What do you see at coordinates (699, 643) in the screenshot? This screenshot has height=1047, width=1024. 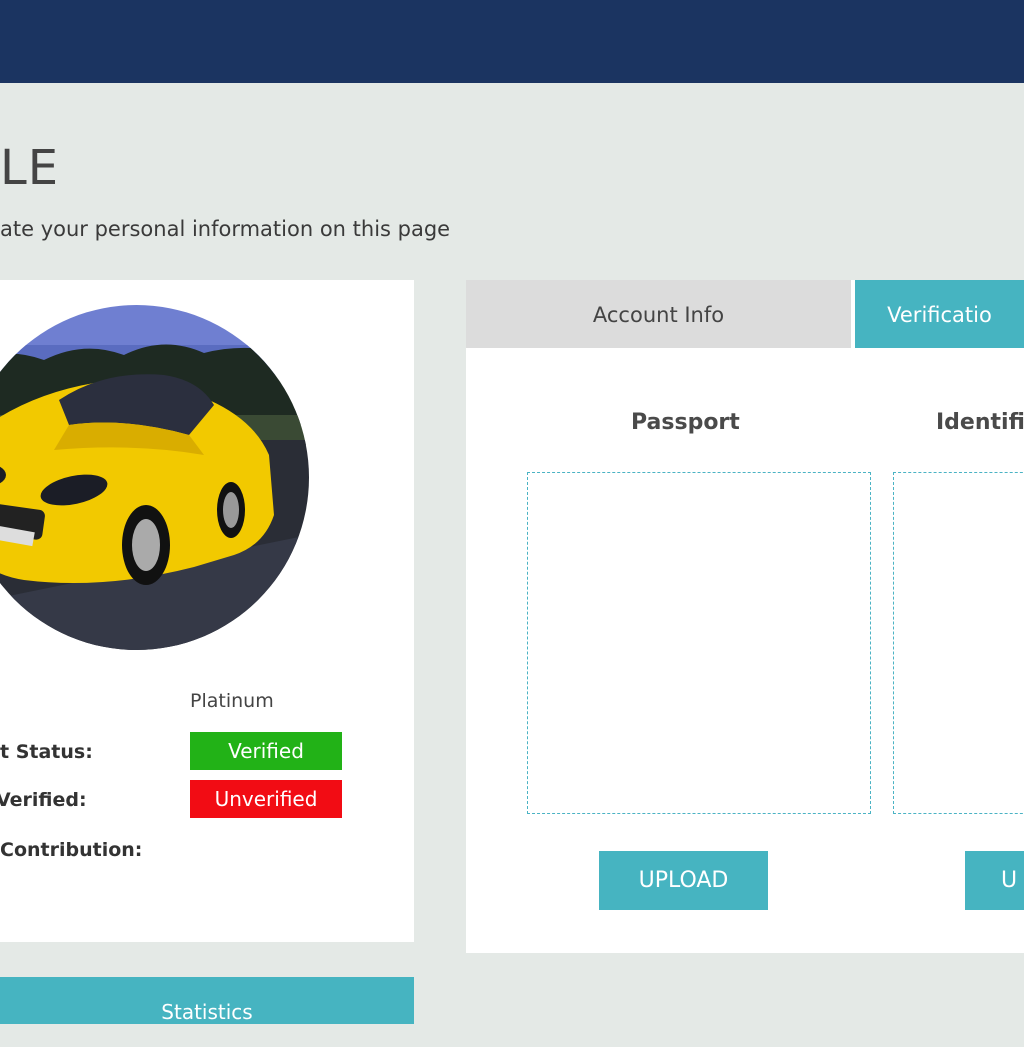 I see `passport-dropzone` at bounding box center [699, 643].